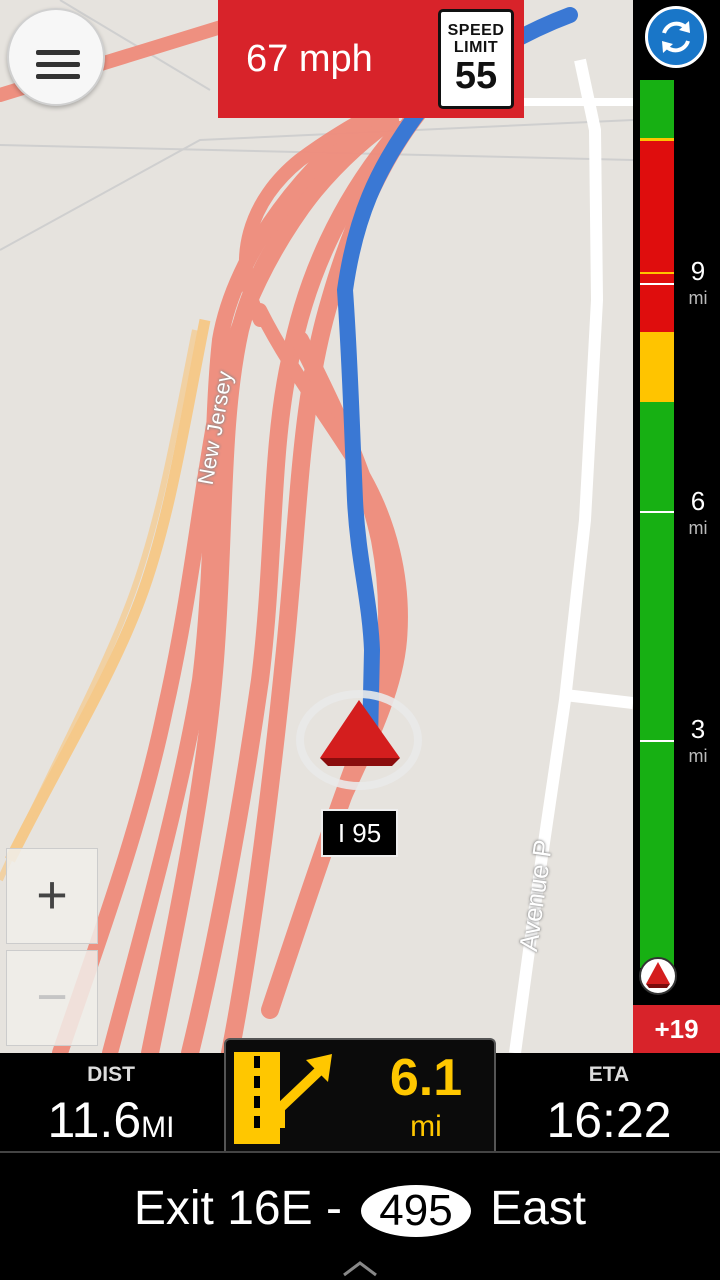 The width and height of the screenshot is (720, 1280). I want to click on eta-label: ETA, so click(609, 1074).